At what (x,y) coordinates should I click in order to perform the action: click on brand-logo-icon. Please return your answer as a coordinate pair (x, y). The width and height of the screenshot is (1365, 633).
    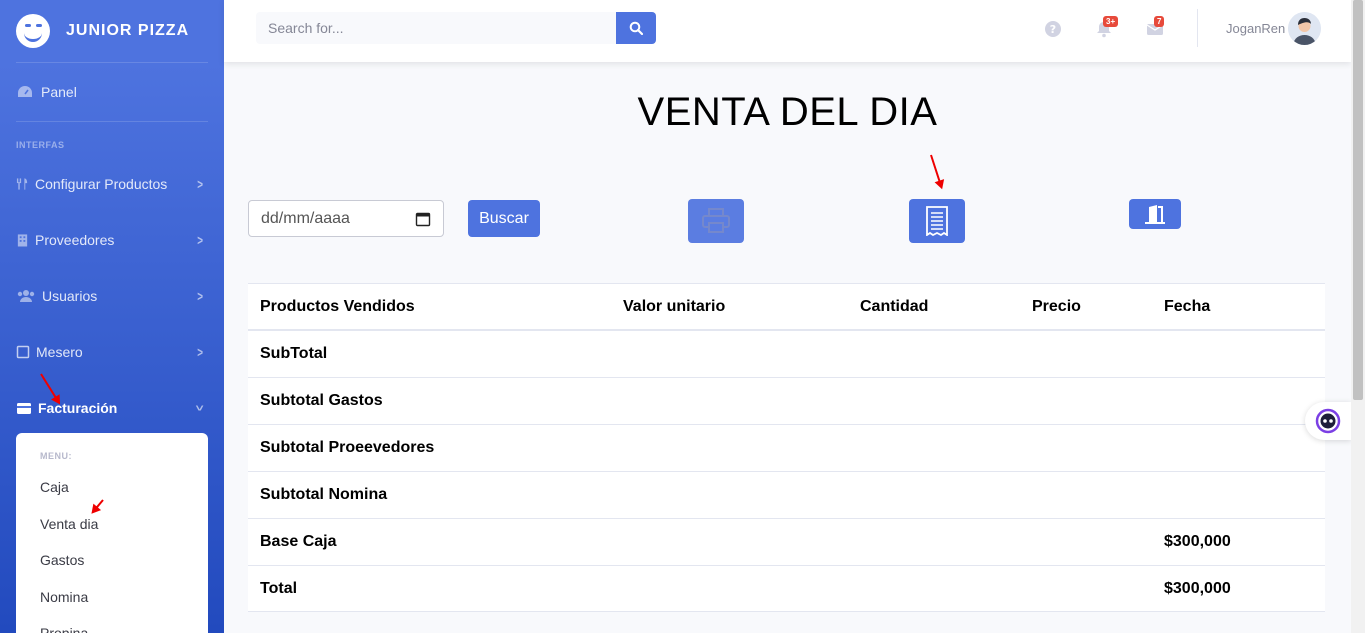
    Looking at the image, I should click on (33, 31).